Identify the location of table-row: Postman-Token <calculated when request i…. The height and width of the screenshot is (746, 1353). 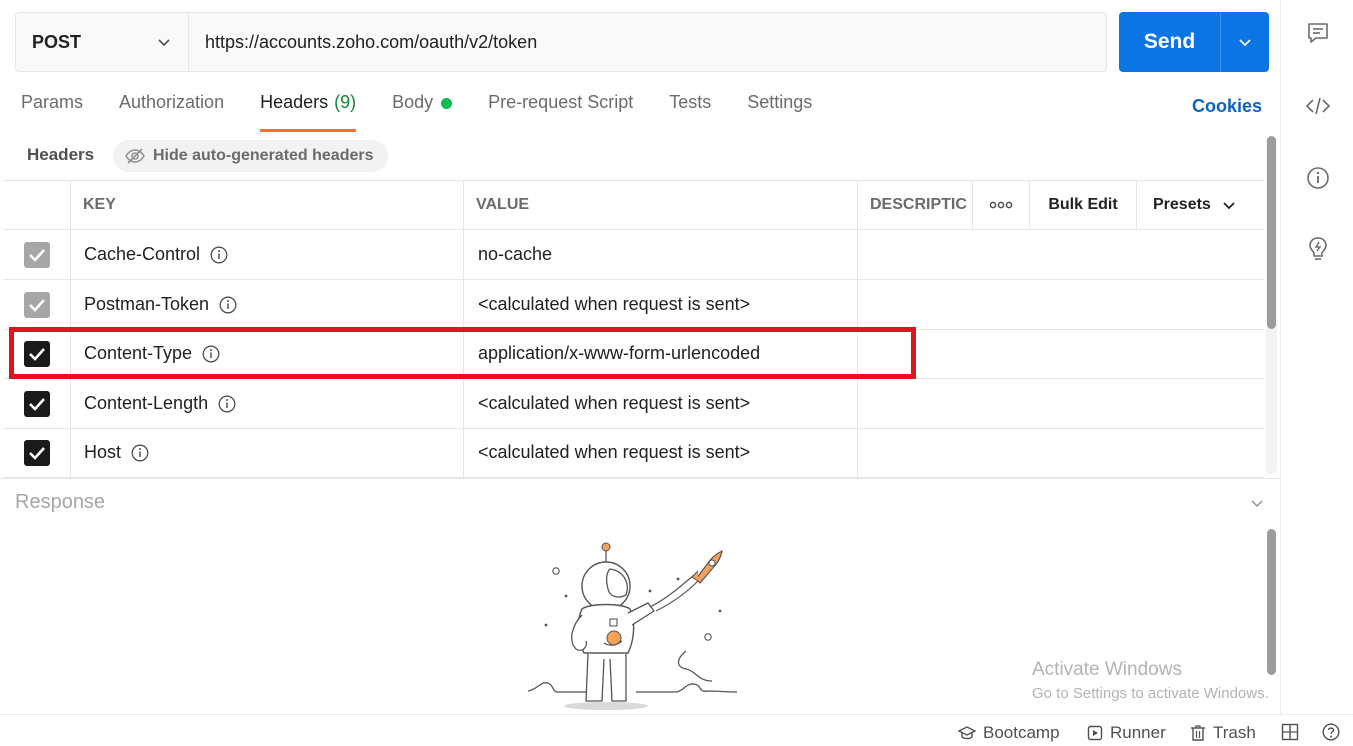
(633, 305).